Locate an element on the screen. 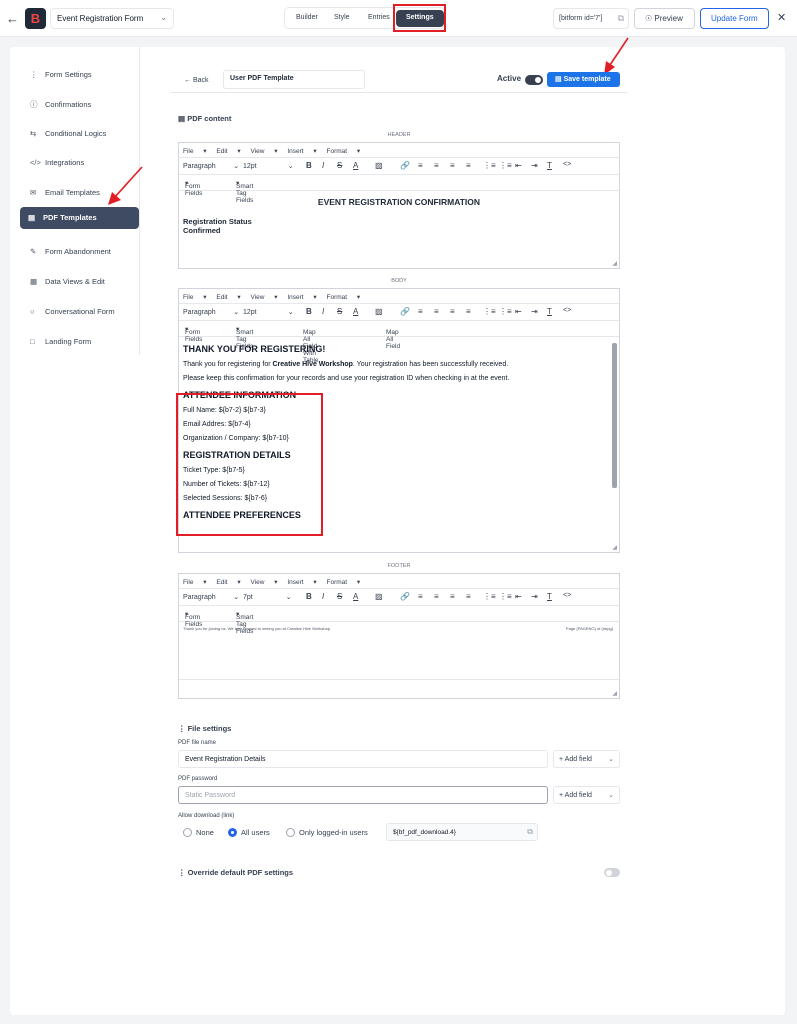 The image size is (797, 1024). sidebar-item-data-views: ▦ Data Views & Edit is located at coordinates (76, 282).